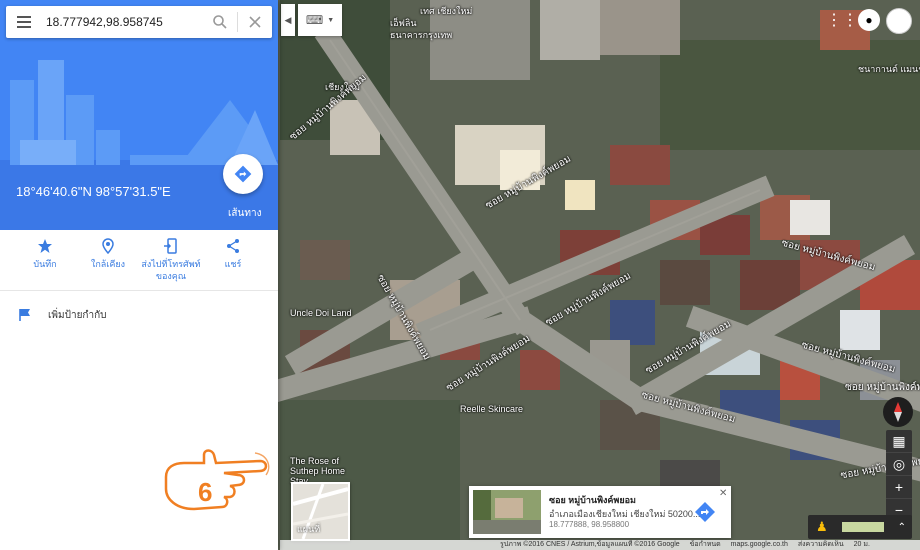  Describe the element at coordinates (108, 246) in the screenshot. I see `nearby-icon` at that location.